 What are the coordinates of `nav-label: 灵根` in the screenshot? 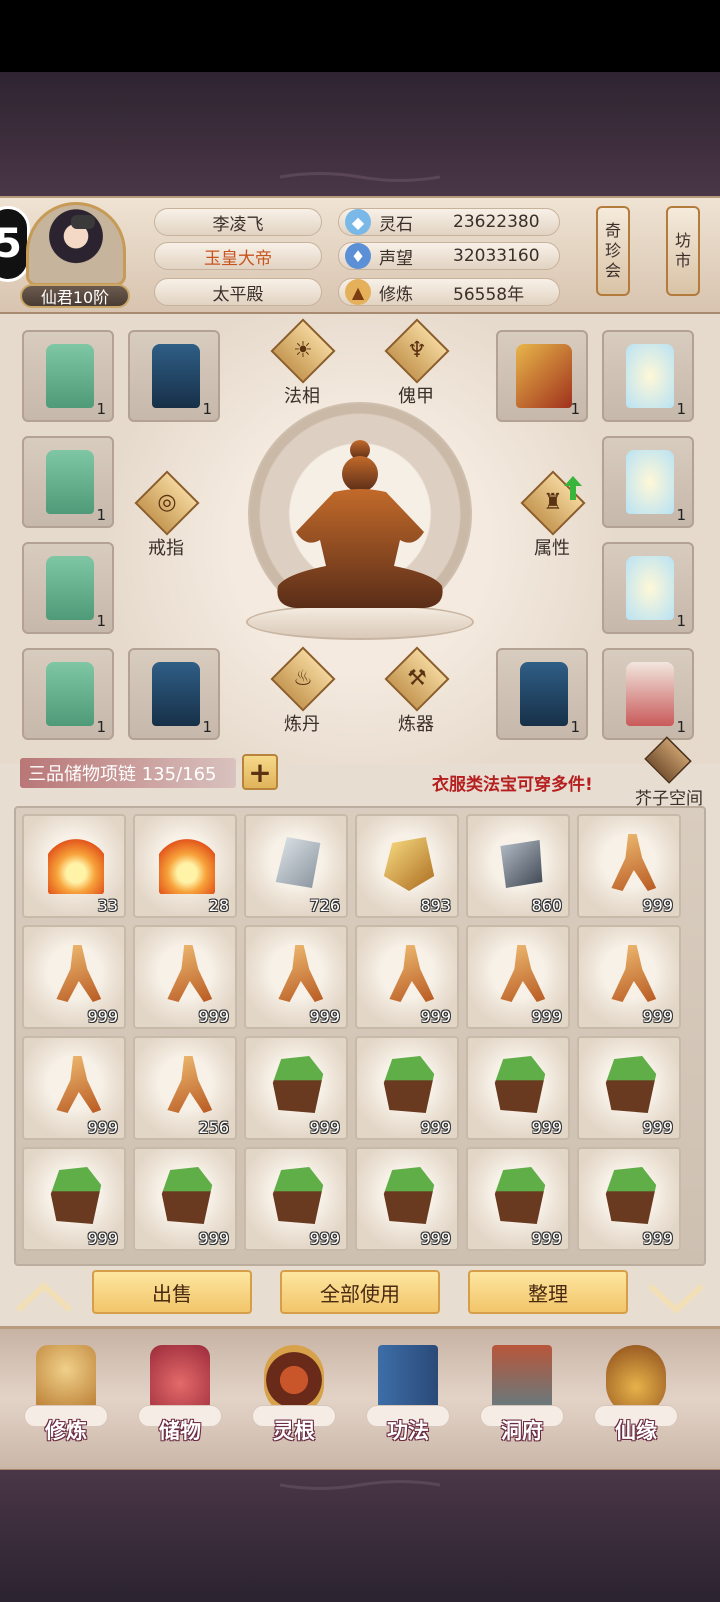 It's located at (294, 1431).